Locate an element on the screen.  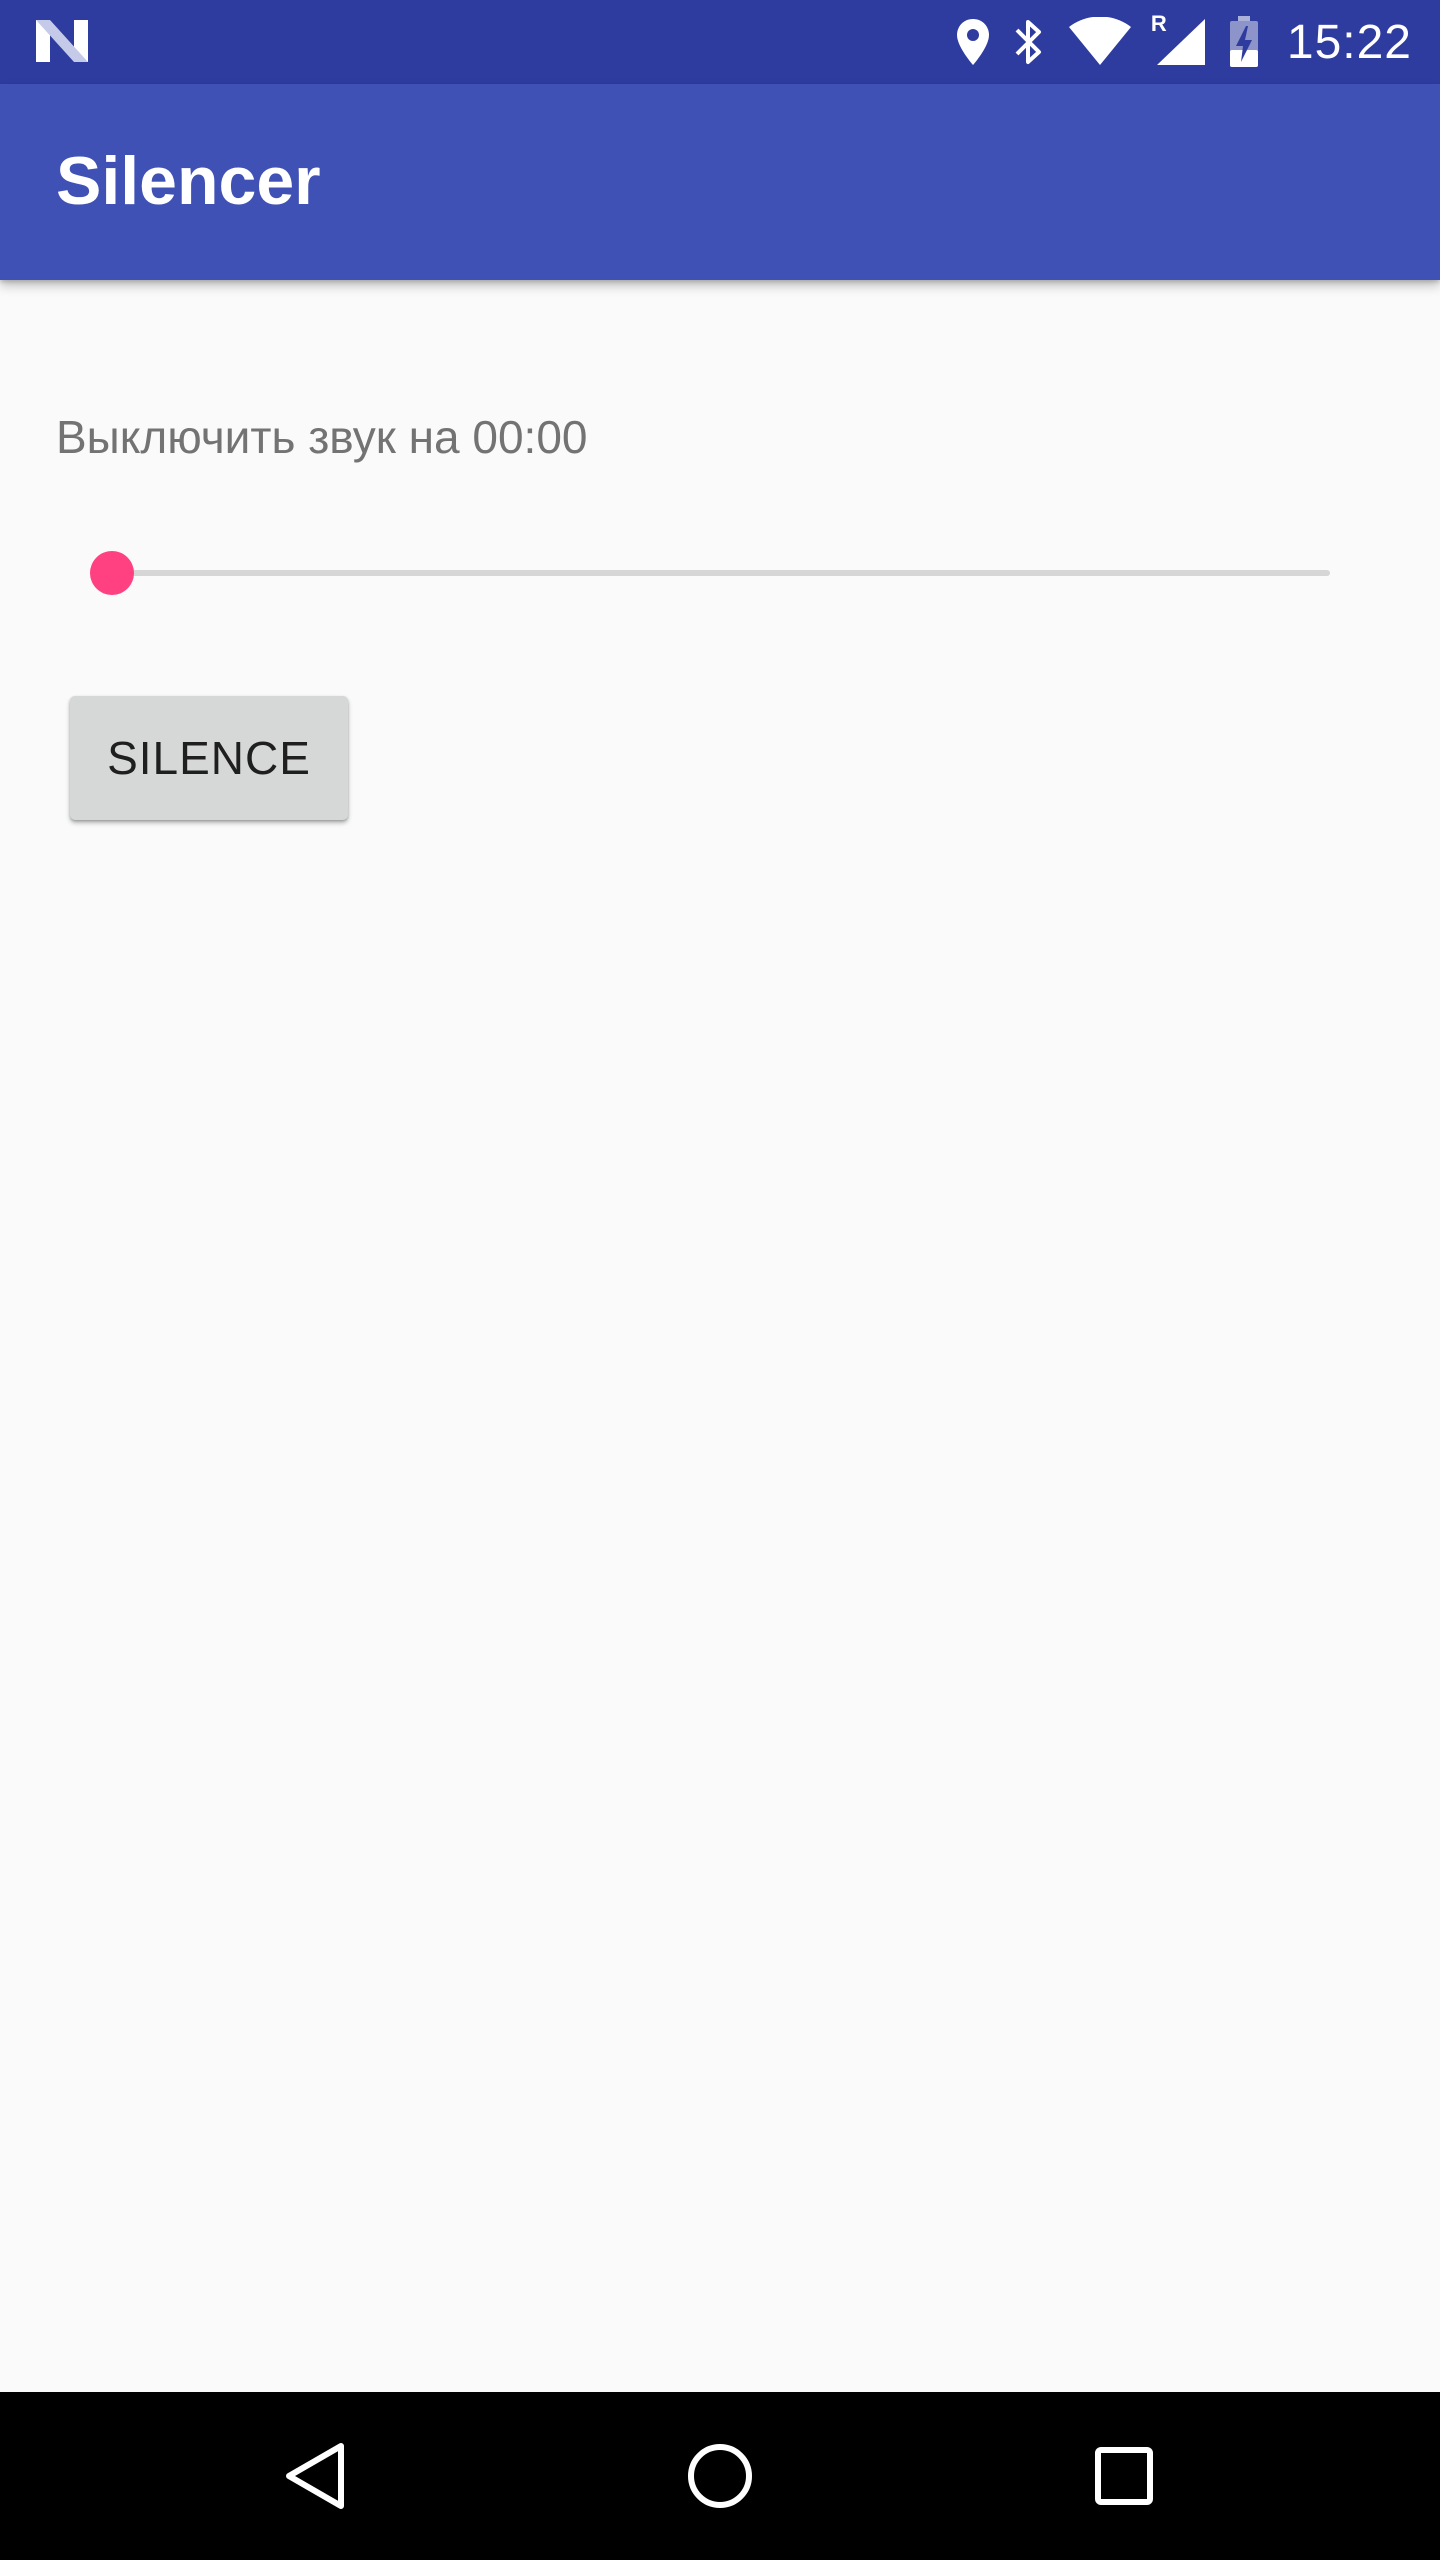
recents-button is located at coordinates (1124, 2476).